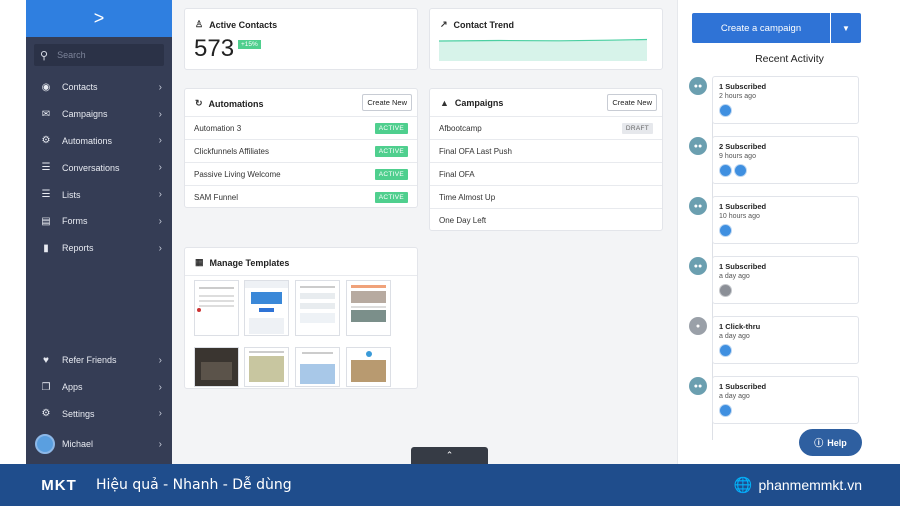 Image resolution: width=900 pixels, height=506 pixels. I want to click on row-name: Automation 3, so click(218, 128).